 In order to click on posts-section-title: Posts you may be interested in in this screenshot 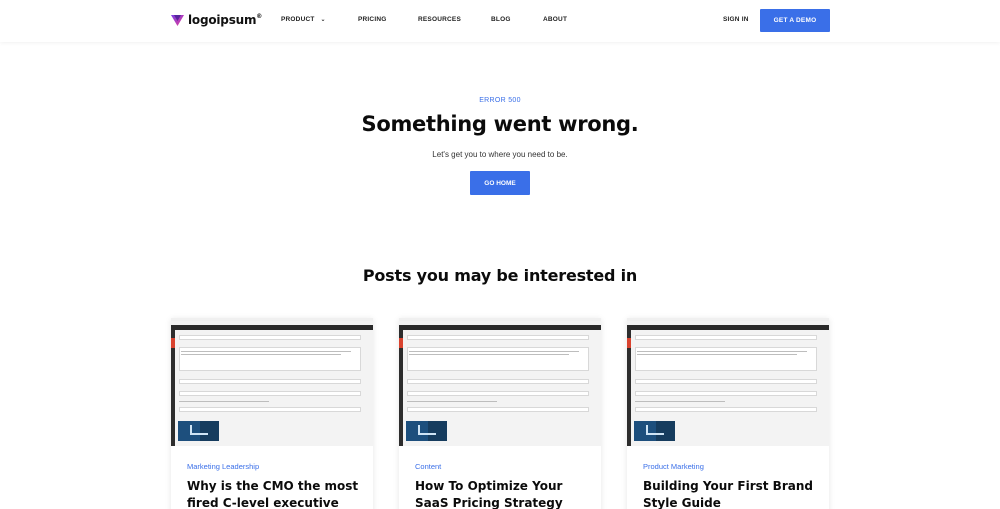, I will do `click(500, 275)`.